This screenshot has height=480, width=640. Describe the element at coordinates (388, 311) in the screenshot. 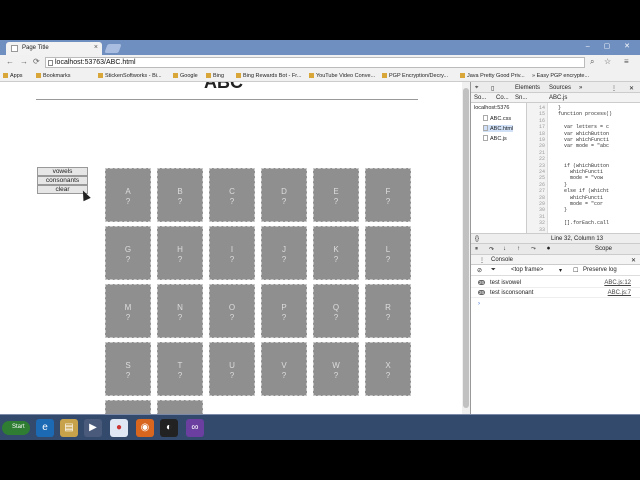

I see `letter-card-r: R?` at that location.